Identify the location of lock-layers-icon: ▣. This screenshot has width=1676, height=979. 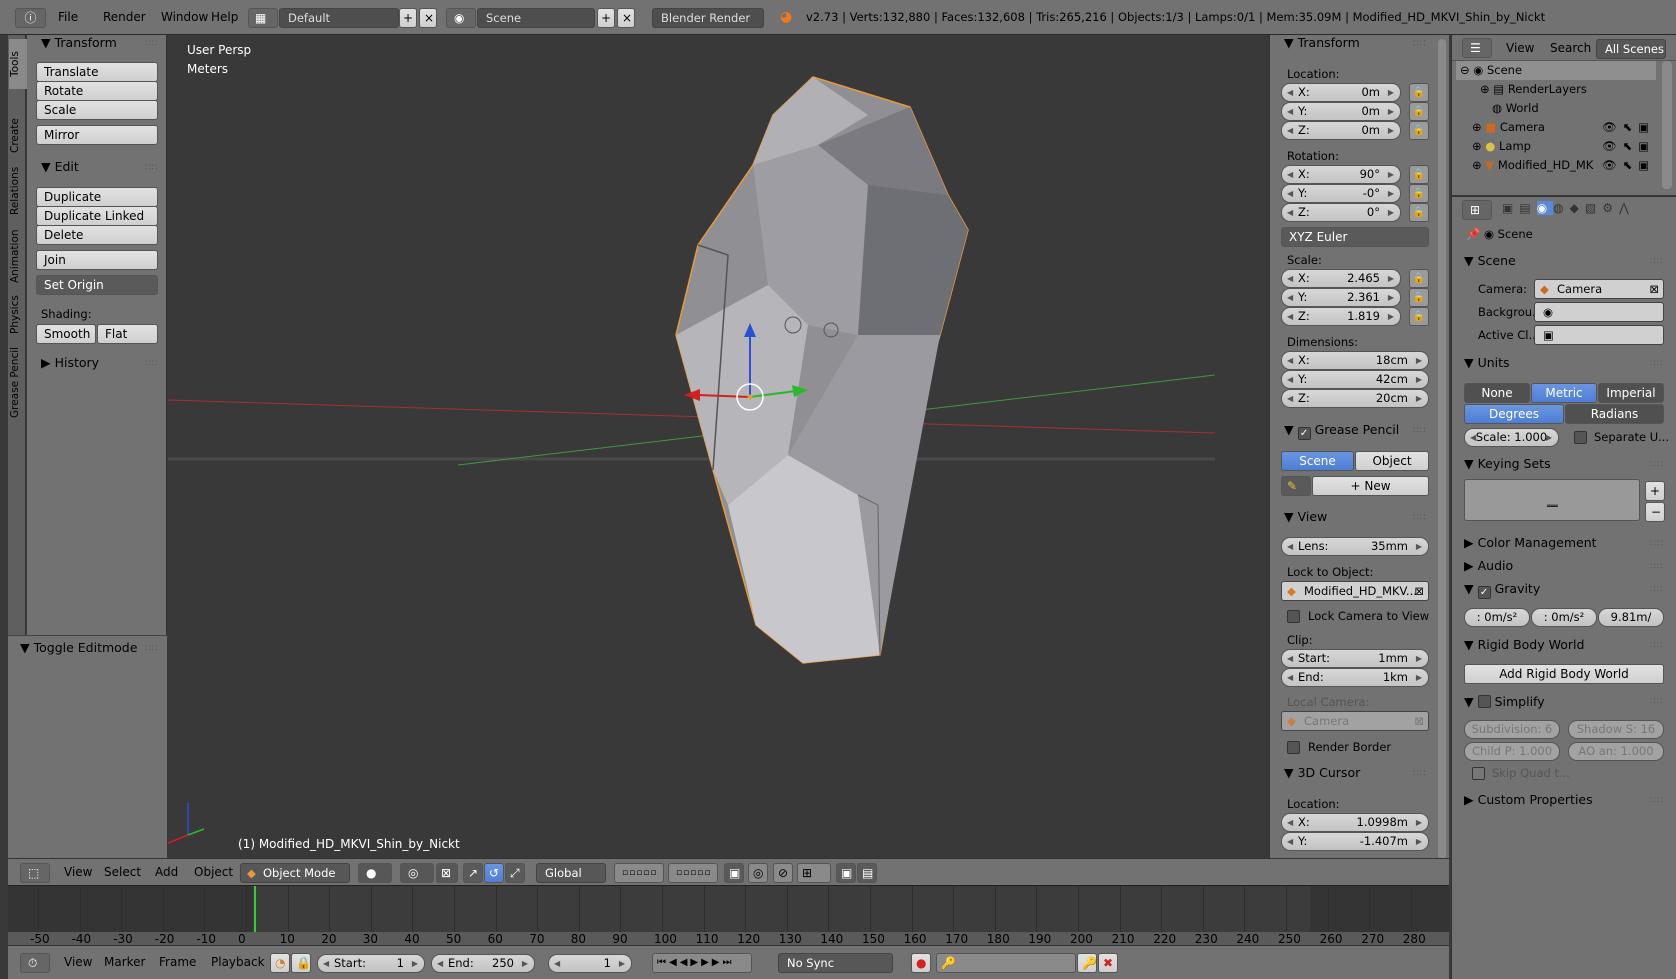
(734, 873).